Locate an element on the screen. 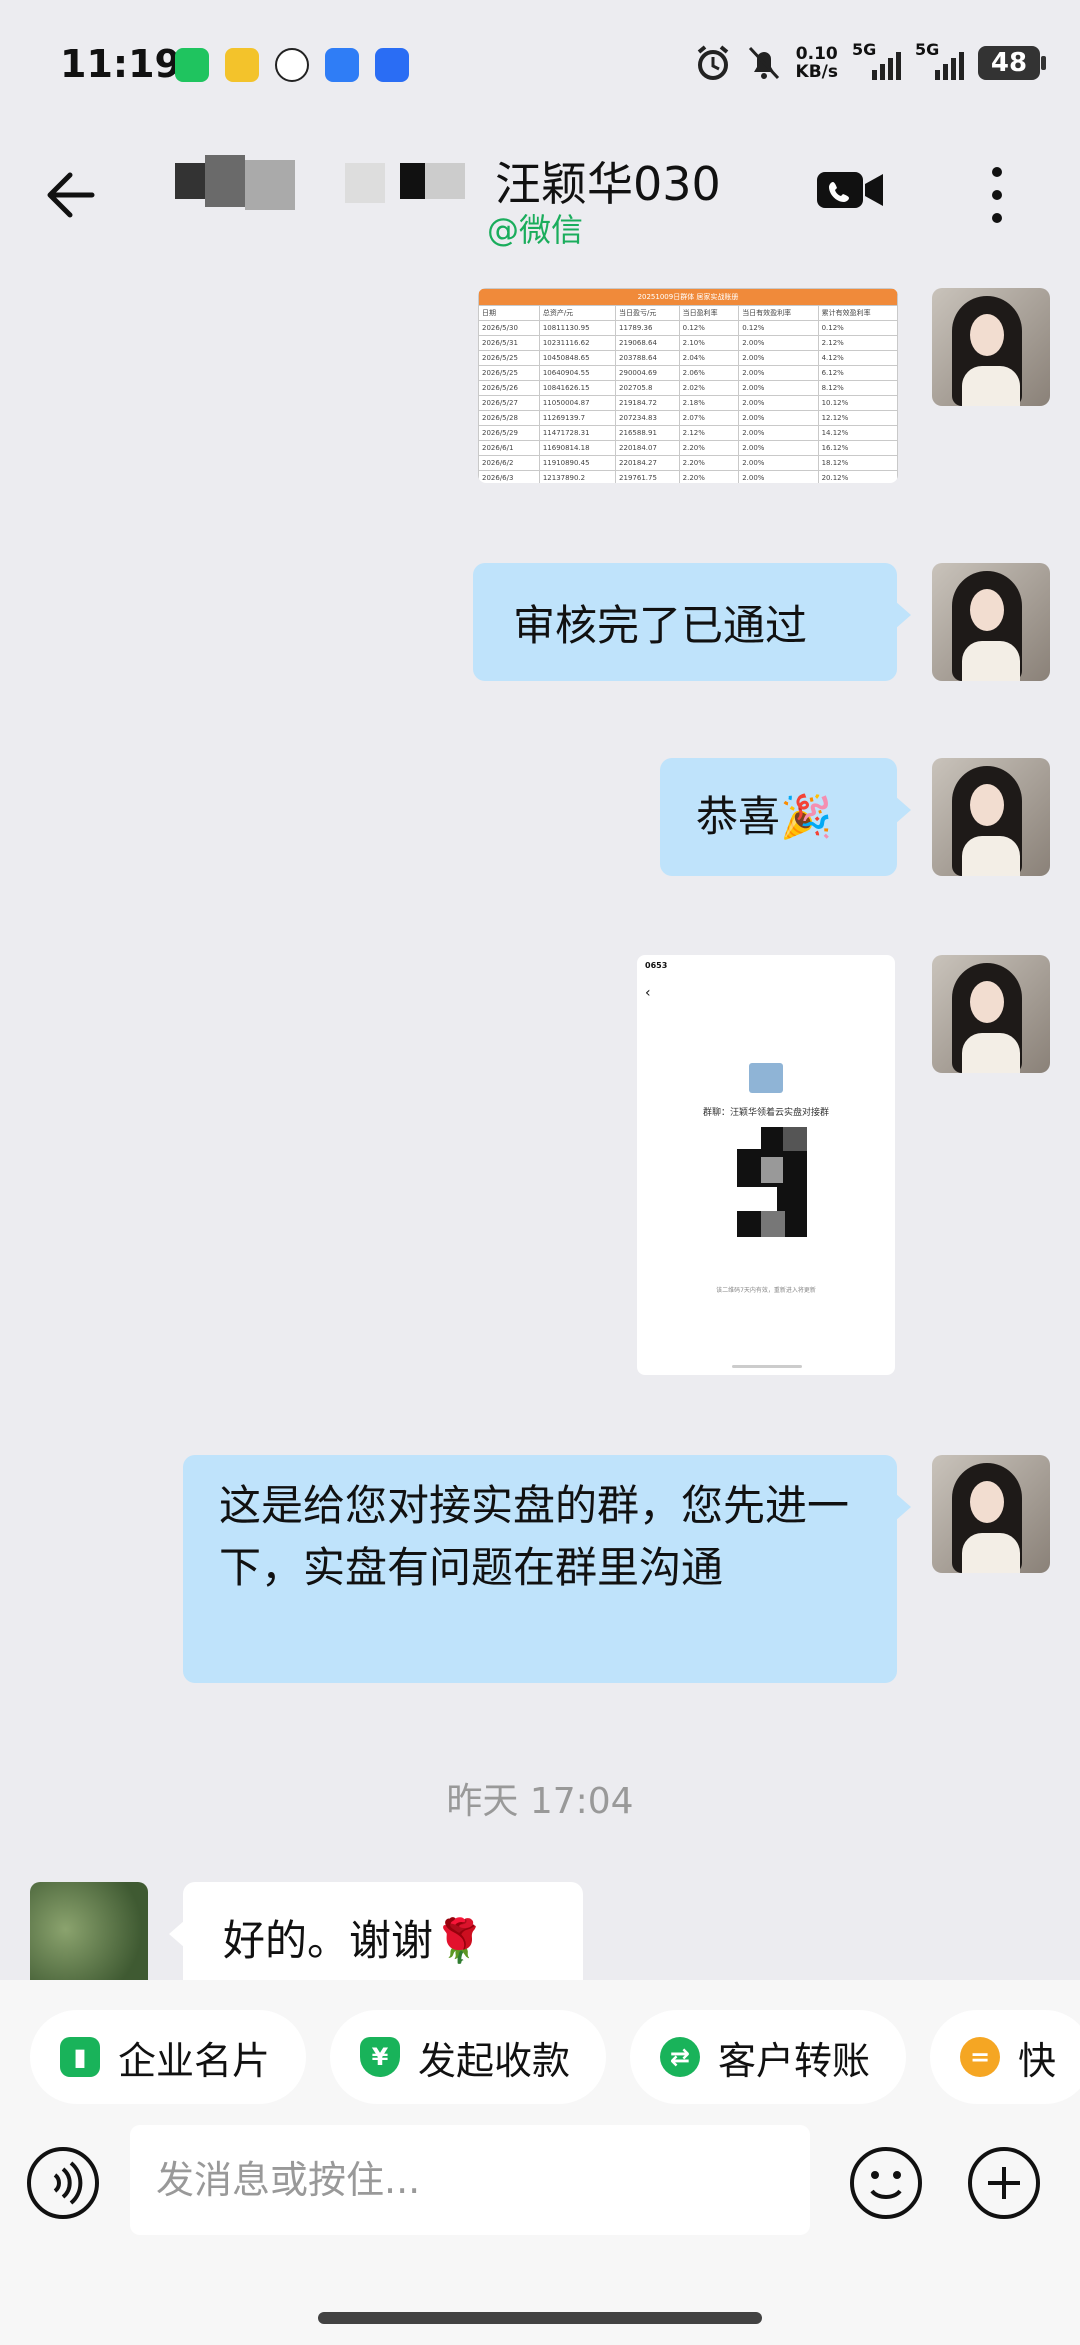 The height and width of the screenshot is (2345, 1080). signal-5g-2: 5G is located at coordinates (939, 60).